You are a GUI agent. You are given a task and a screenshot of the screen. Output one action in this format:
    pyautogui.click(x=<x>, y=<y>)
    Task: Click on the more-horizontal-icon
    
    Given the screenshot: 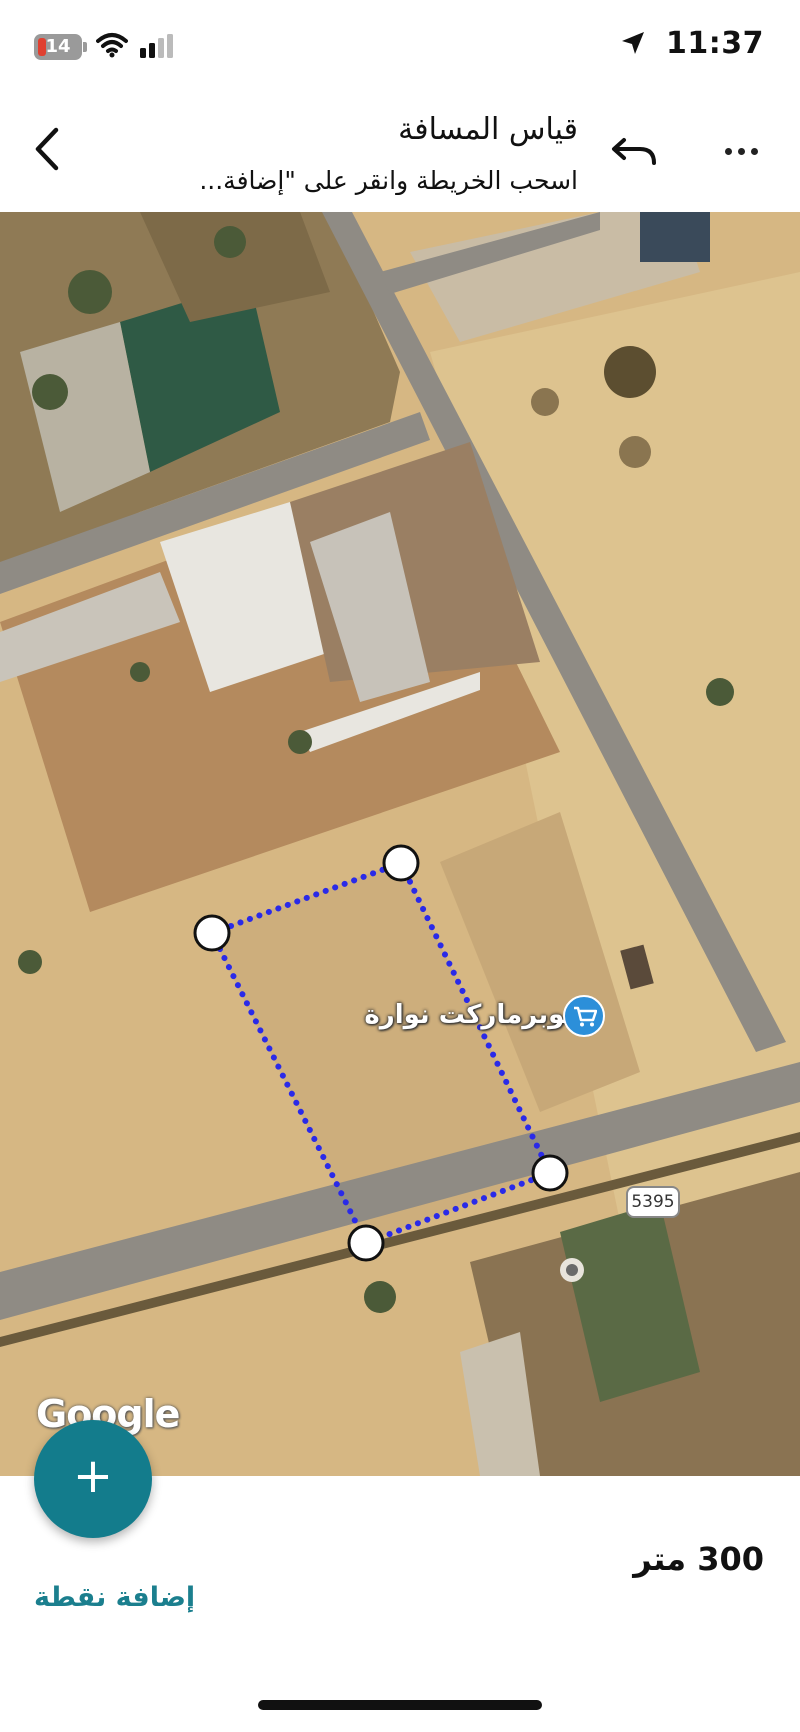 What is the action you would take?
    pyautogui.click(x=746, y=150)
    